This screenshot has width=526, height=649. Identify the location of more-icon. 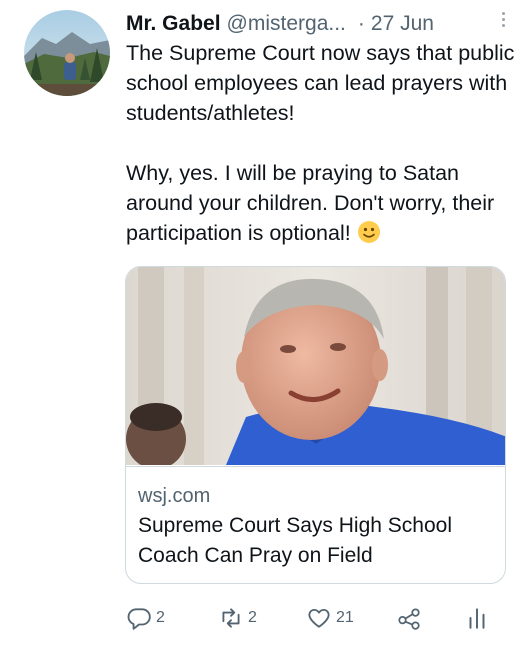
(503, 21).